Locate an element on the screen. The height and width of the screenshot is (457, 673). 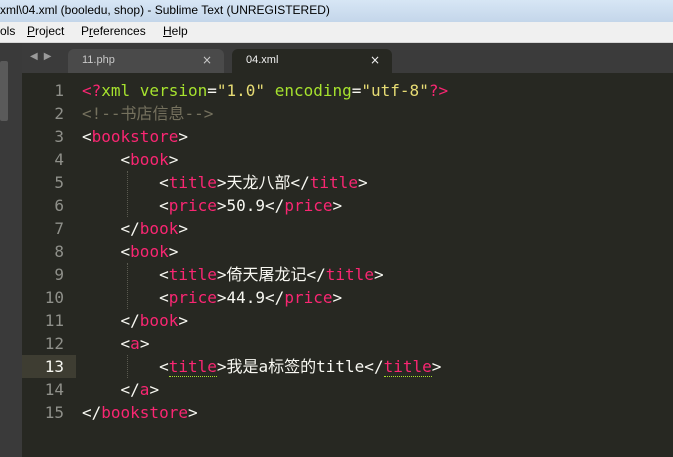
tab-04-xml: 04.xml × is located at coordinates (312, 61).